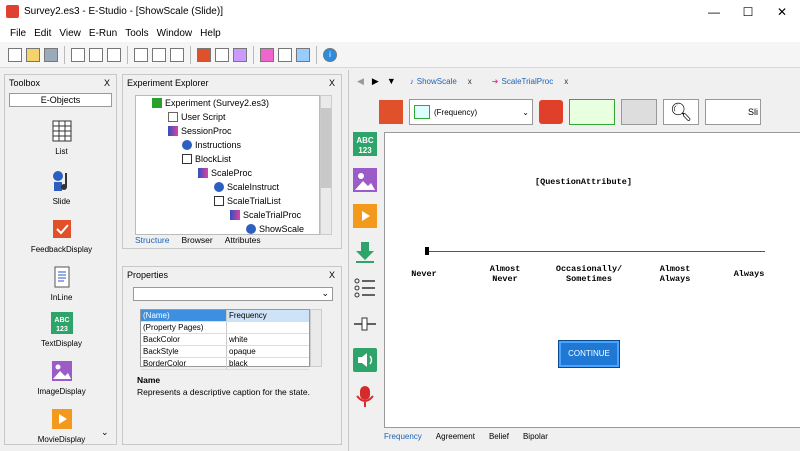  What do you see at coordinates (424, 274) in the screenshot?
I see `scale-label-never: Never` at bounding box center [424, 274].